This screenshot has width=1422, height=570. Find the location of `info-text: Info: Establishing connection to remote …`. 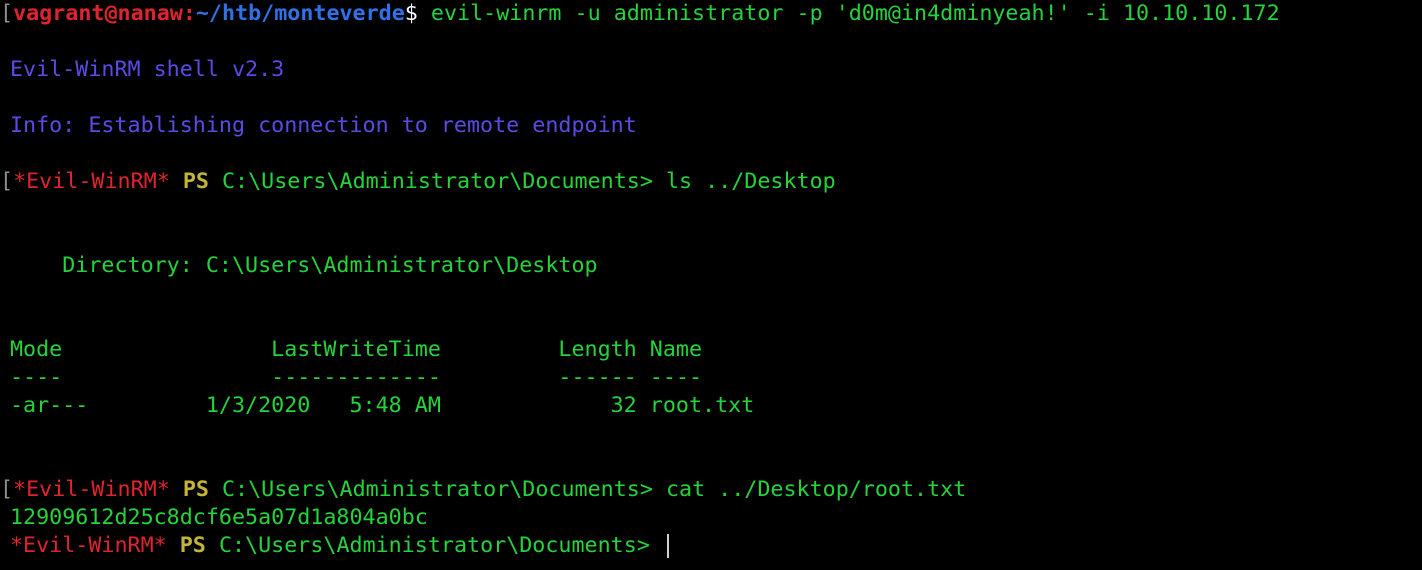

info-text: Info: Establishing connection to remote … is located at coordinates (323, 125).